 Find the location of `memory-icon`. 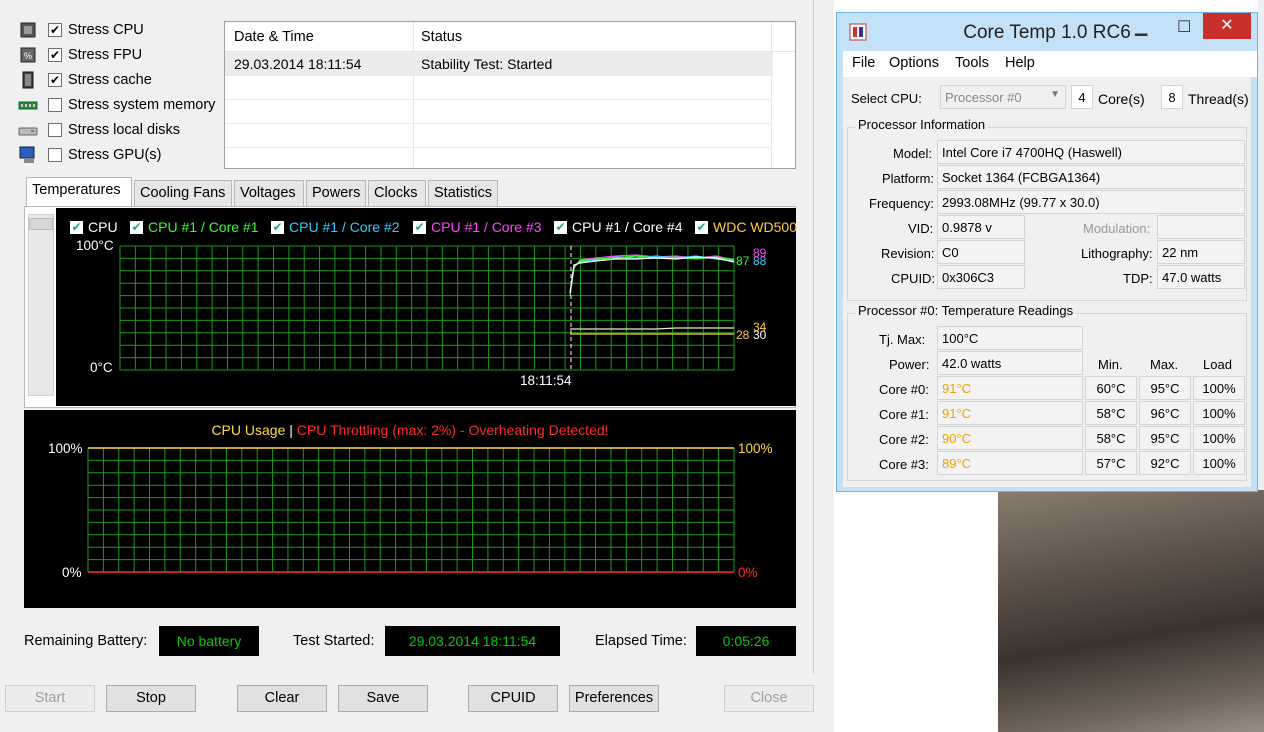

memory-icon is located at coordinates (28, 105).